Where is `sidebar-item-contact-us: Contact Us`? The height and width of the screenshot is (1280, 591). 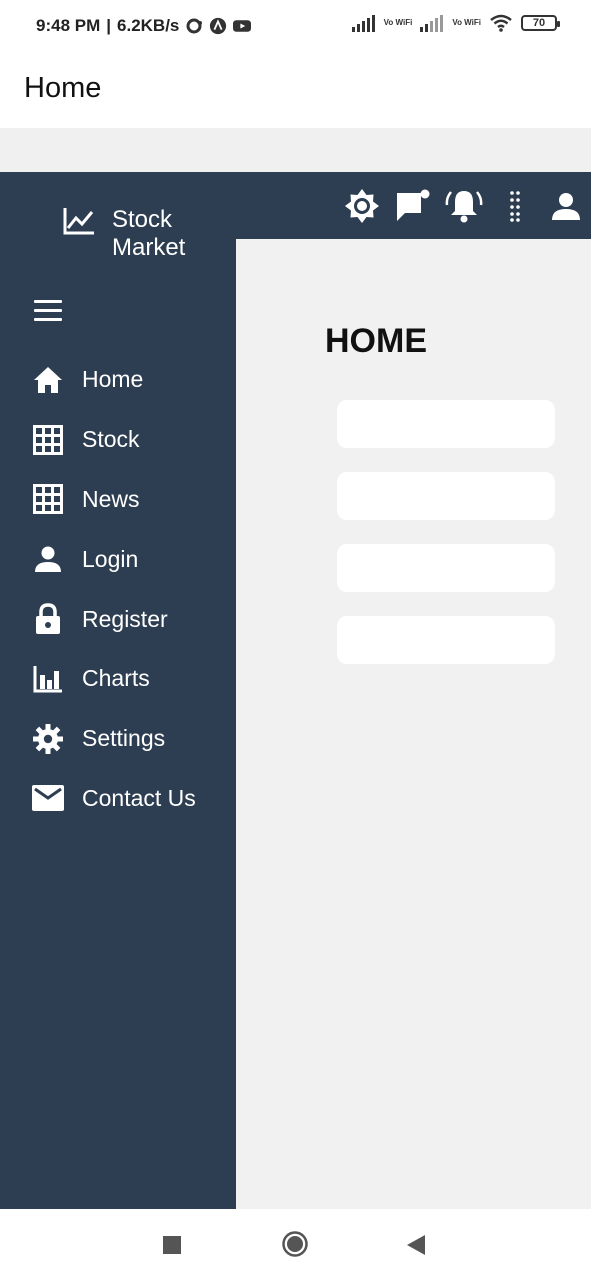
sidebar-item-contact-us: Contact Us is located at coordinates (118, 799).